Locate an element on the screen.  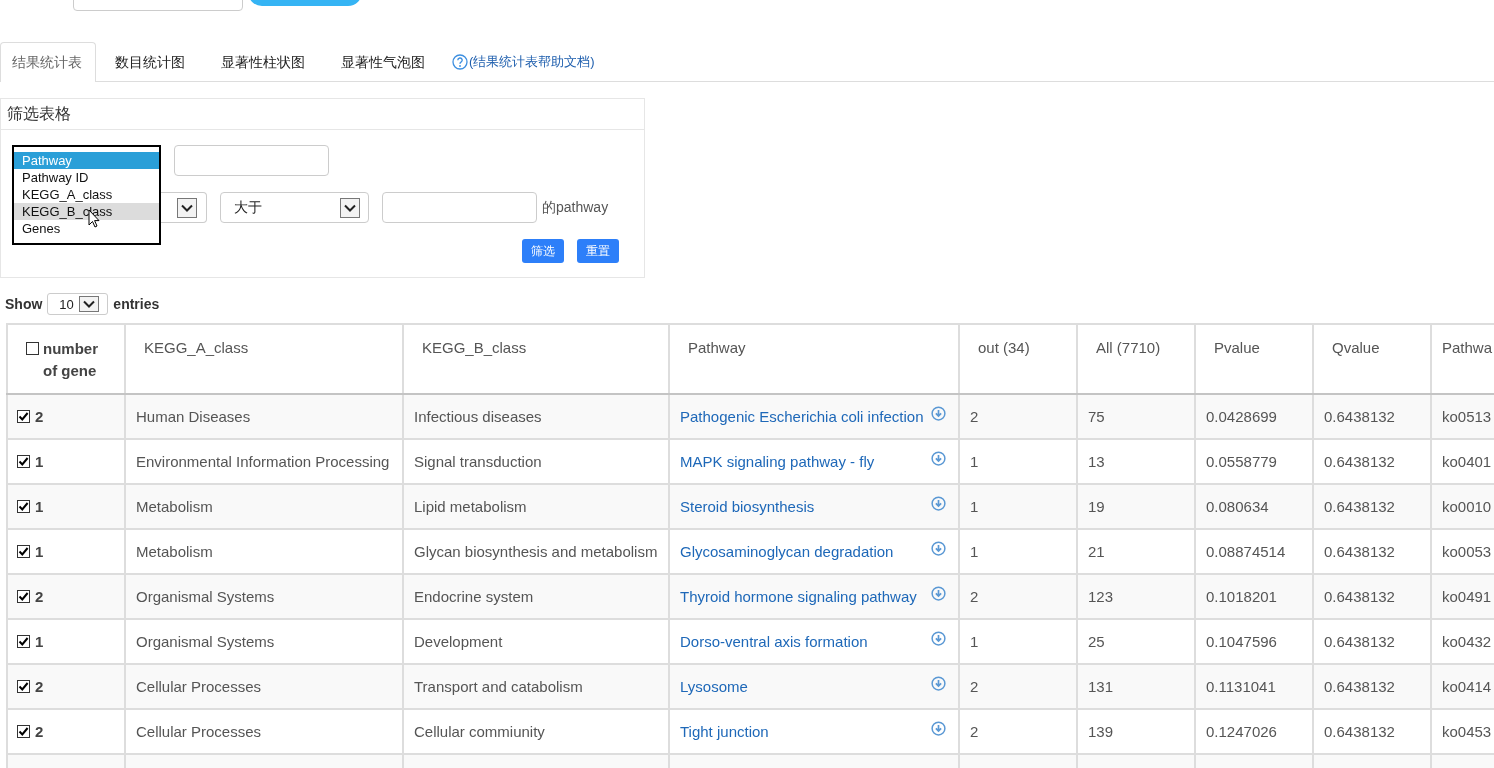
tab: 显著性柱状图 is located at coordinates (263, 62).